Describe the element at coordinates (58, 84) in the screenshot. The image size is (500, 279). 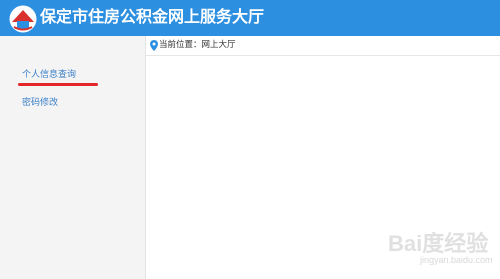
I see `active-item-underline` at that location.